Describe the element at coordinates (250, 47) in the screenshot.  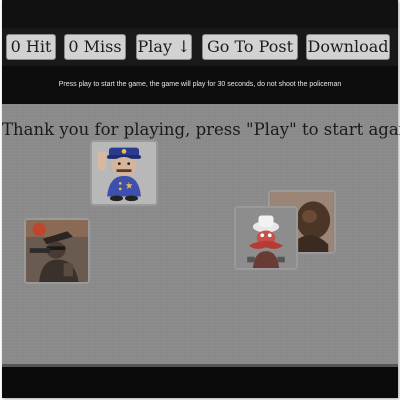
I see `go-to-post-button: Go To Post` at that location.